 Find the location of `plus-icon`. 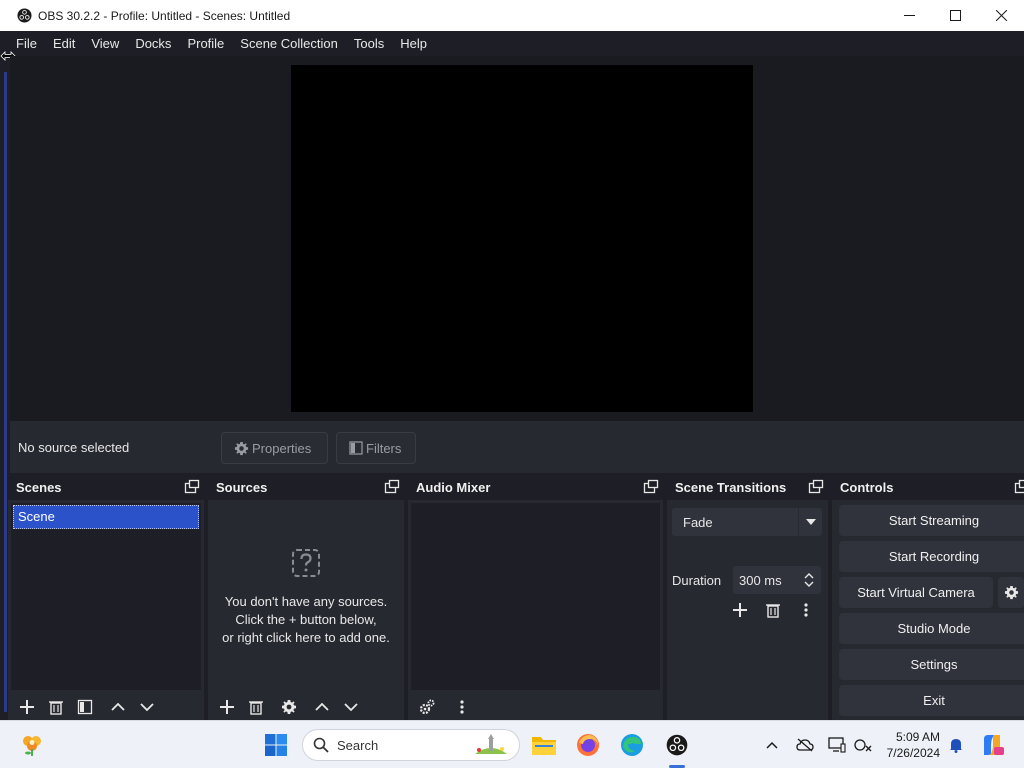

plus-icon is located at coordinates (740, 610).